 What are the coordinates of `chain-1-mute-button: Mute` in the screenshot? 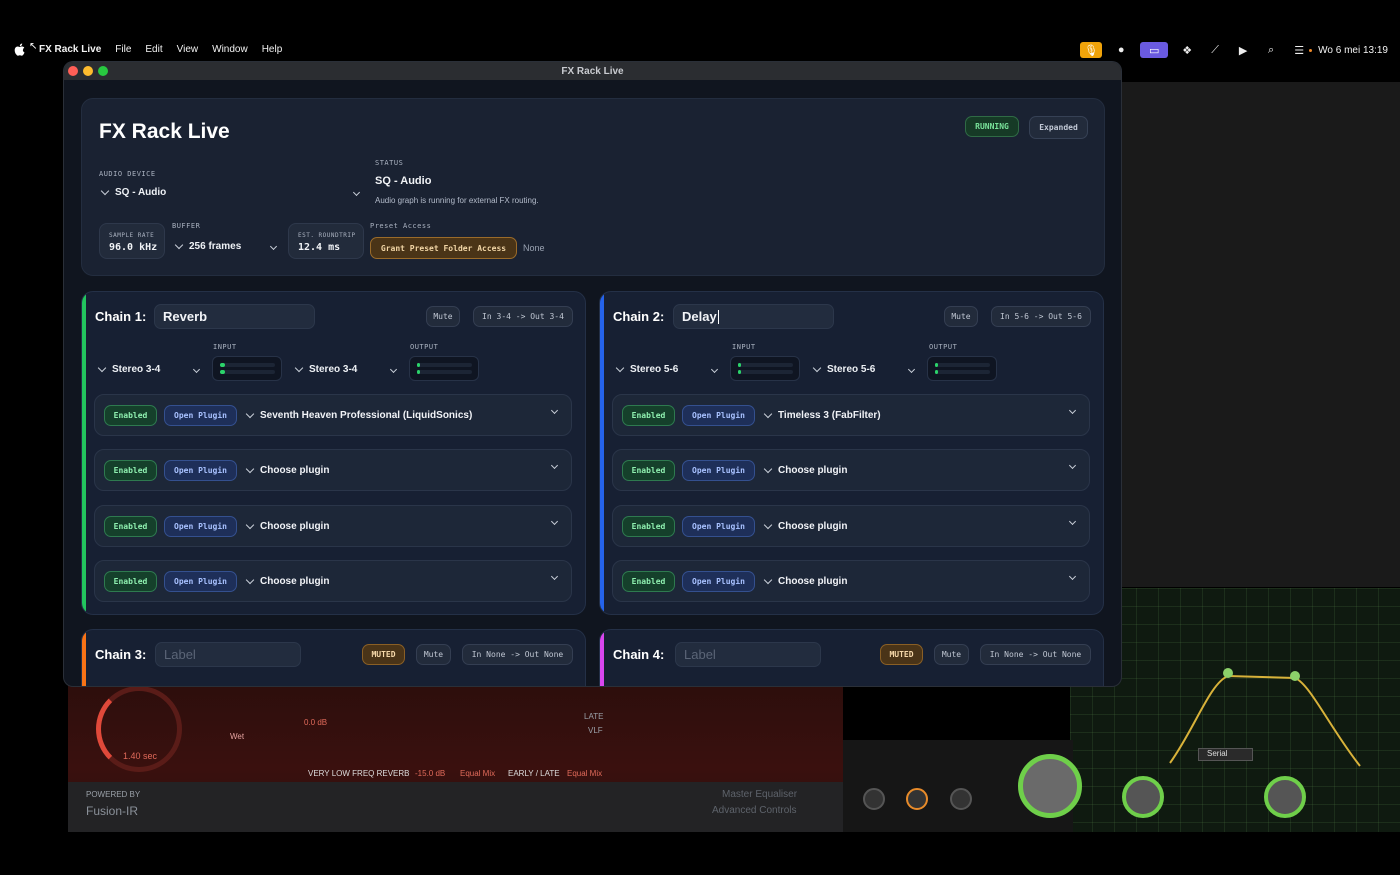 It's located at (443, 316).